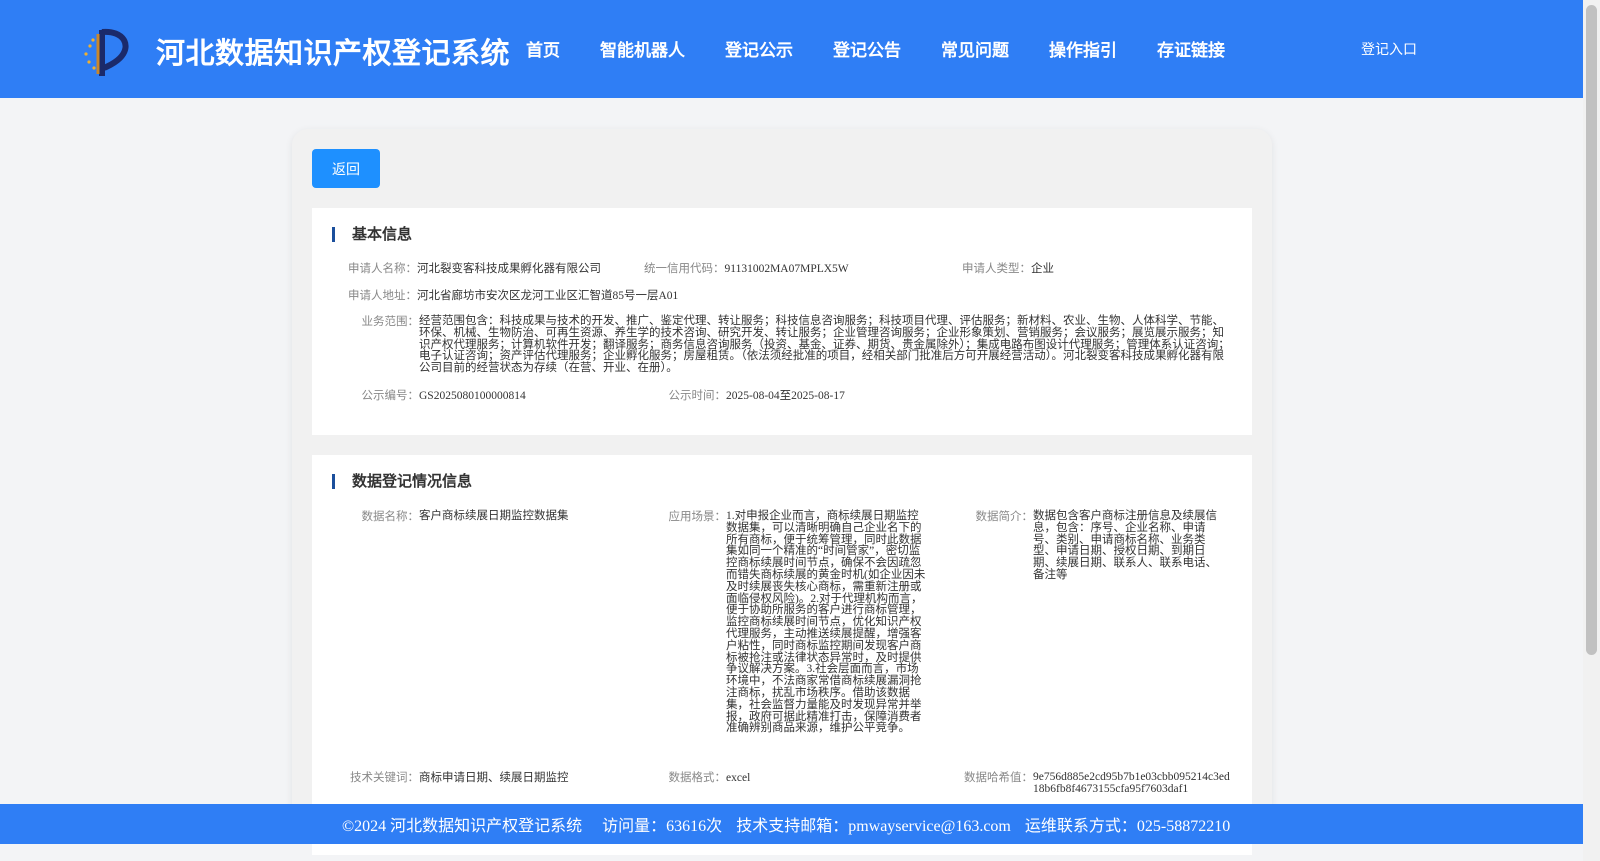 The image size is (1600, 861). I want to click on site-logo-icon, so click(108, 52).